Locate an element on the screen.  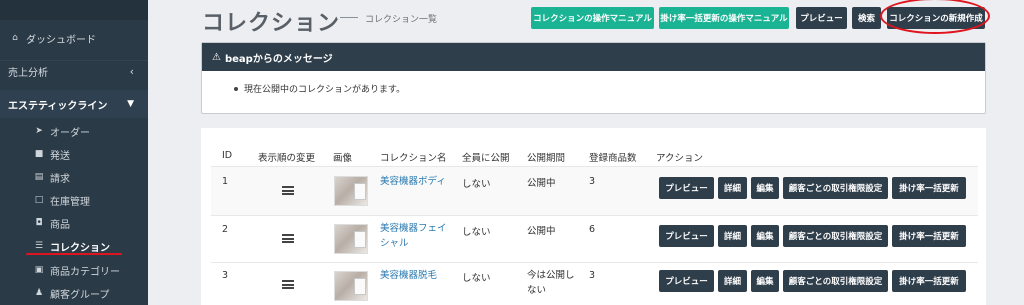
row-period-line: ない is located at coordinates (537, 290).